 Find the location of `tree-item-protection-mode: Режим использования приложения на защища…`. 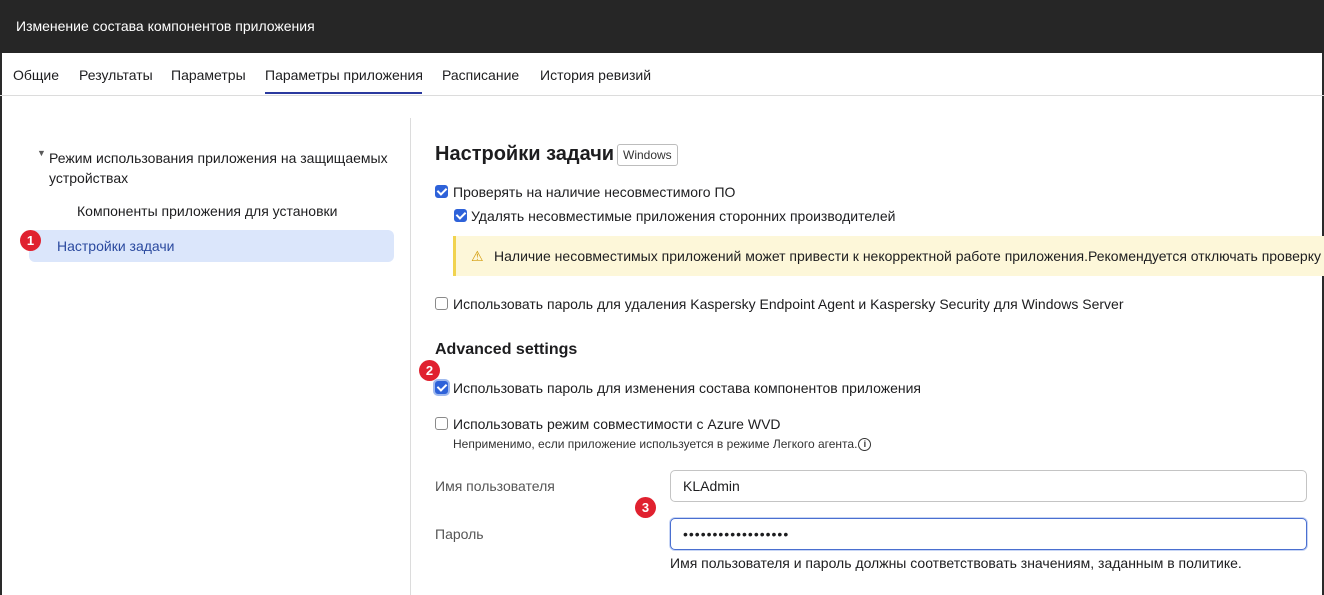

tree-item-protection-mode: Режим использования приложения на защища… is located at coordinates (224, 168).